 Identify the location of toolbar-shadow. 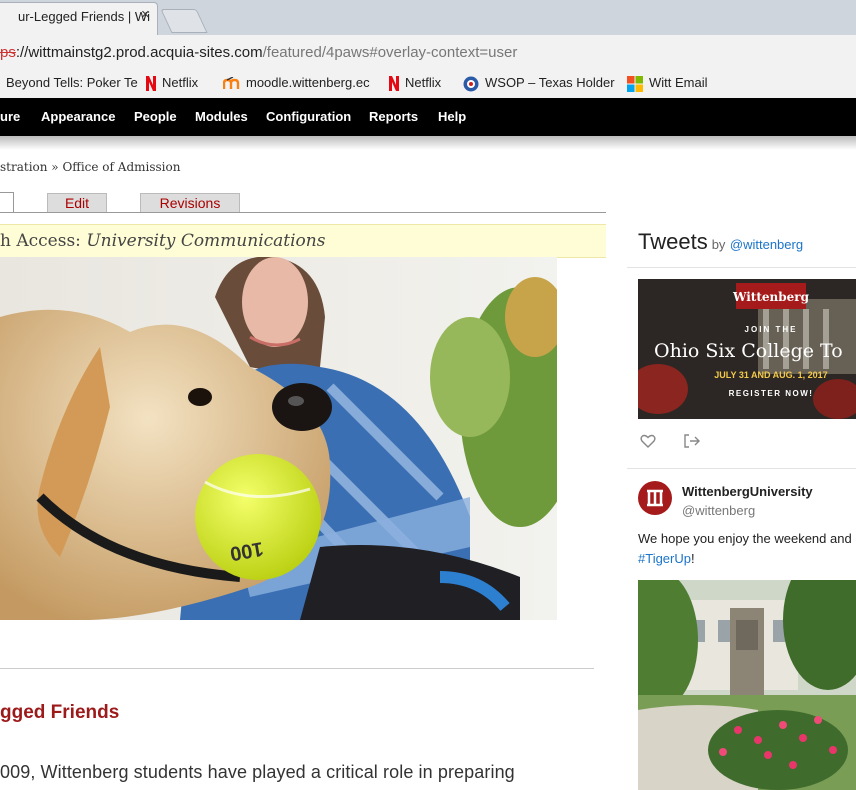
(428, 143).